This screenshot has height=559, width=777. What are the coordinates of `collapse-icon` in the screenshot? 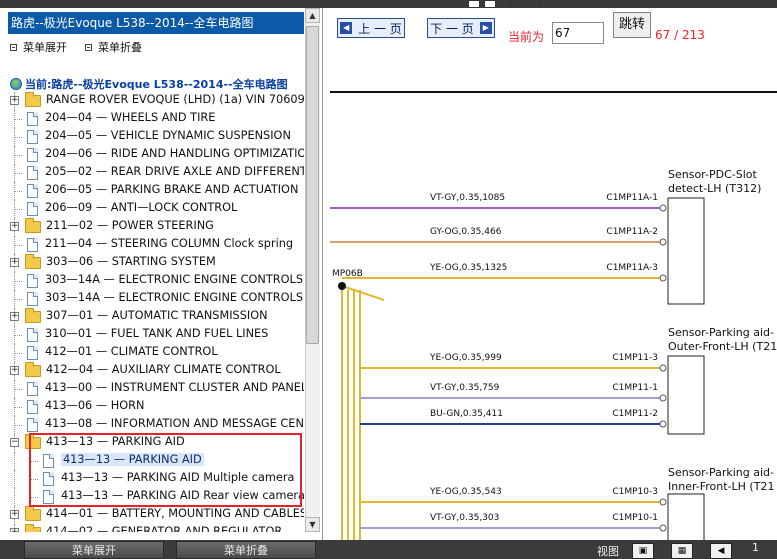 It's located at (88, 47).